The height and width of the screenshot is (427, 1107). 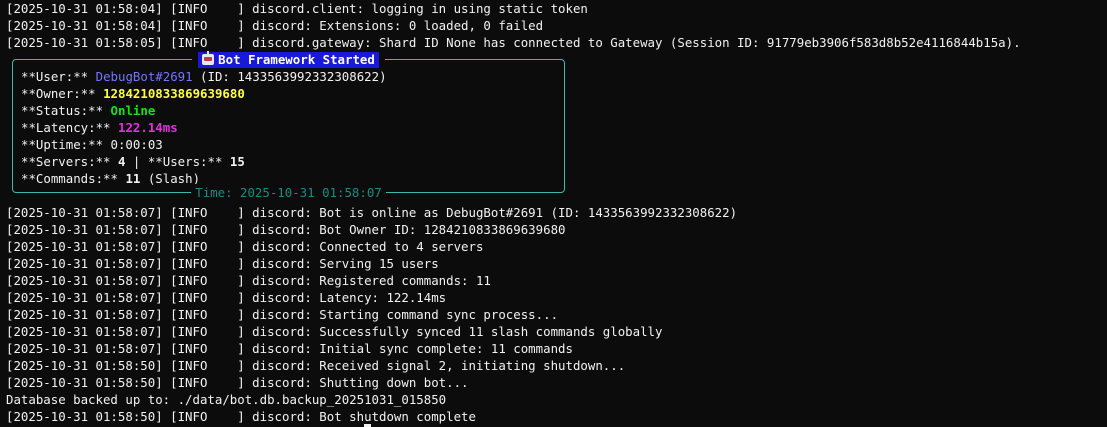 What do you see at coordinates (69, 161) in the screenshot?
I see `servers-label: **Servers:**` at bounding box center [69, 161].